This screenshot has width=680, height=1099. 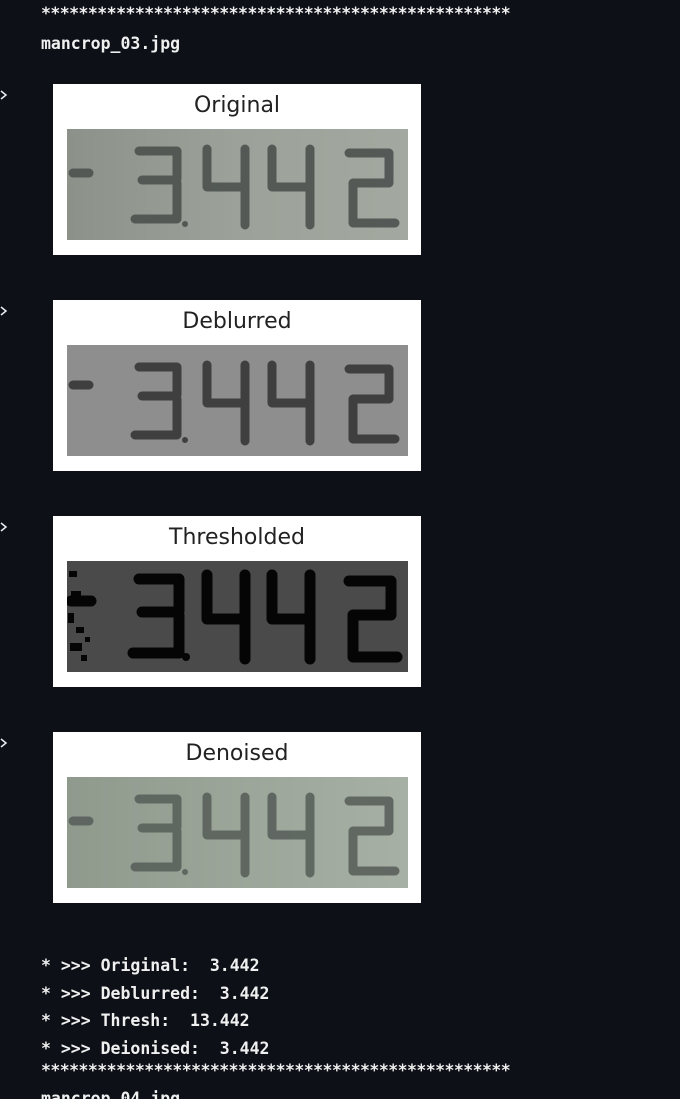 I want to click on lcd-image-original, so click(x=237, y=184).